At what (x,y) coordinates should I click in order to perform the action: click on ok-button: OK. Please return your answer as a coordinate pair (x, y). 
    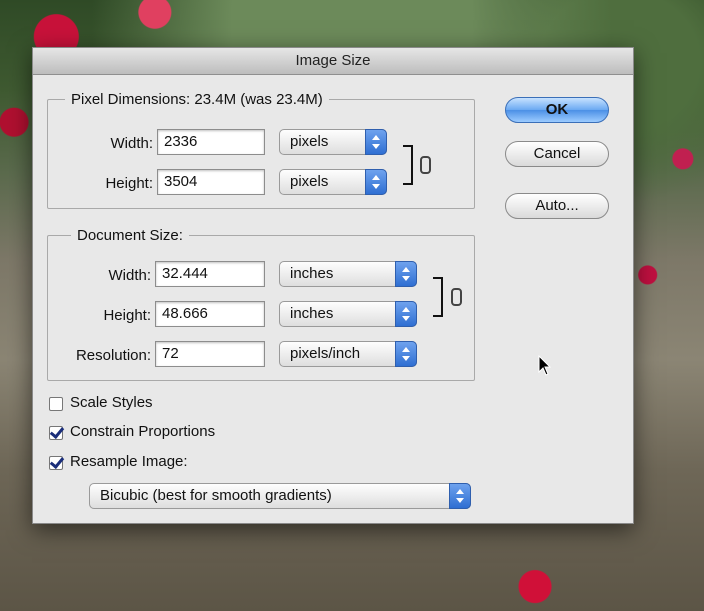
    Looking at the image, I should click on (557, 110).